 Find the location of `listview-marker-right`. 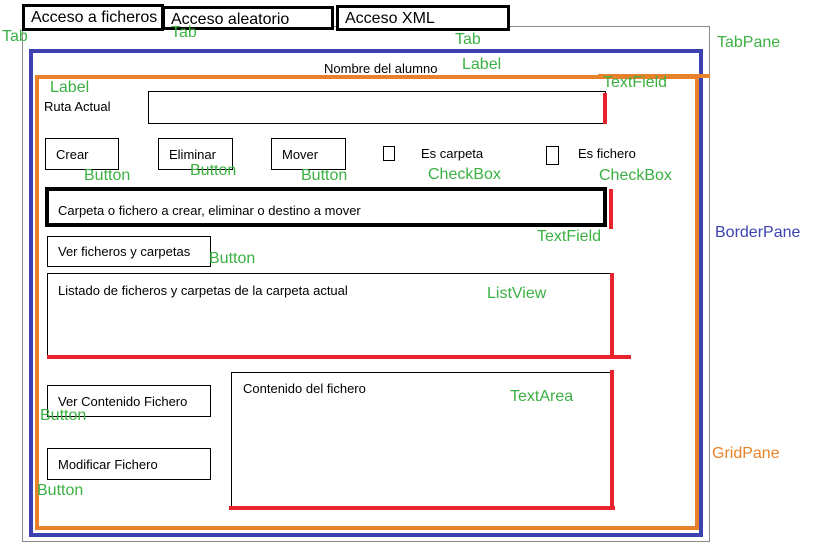

listview-marker-right is located at coordinates (612, 315).